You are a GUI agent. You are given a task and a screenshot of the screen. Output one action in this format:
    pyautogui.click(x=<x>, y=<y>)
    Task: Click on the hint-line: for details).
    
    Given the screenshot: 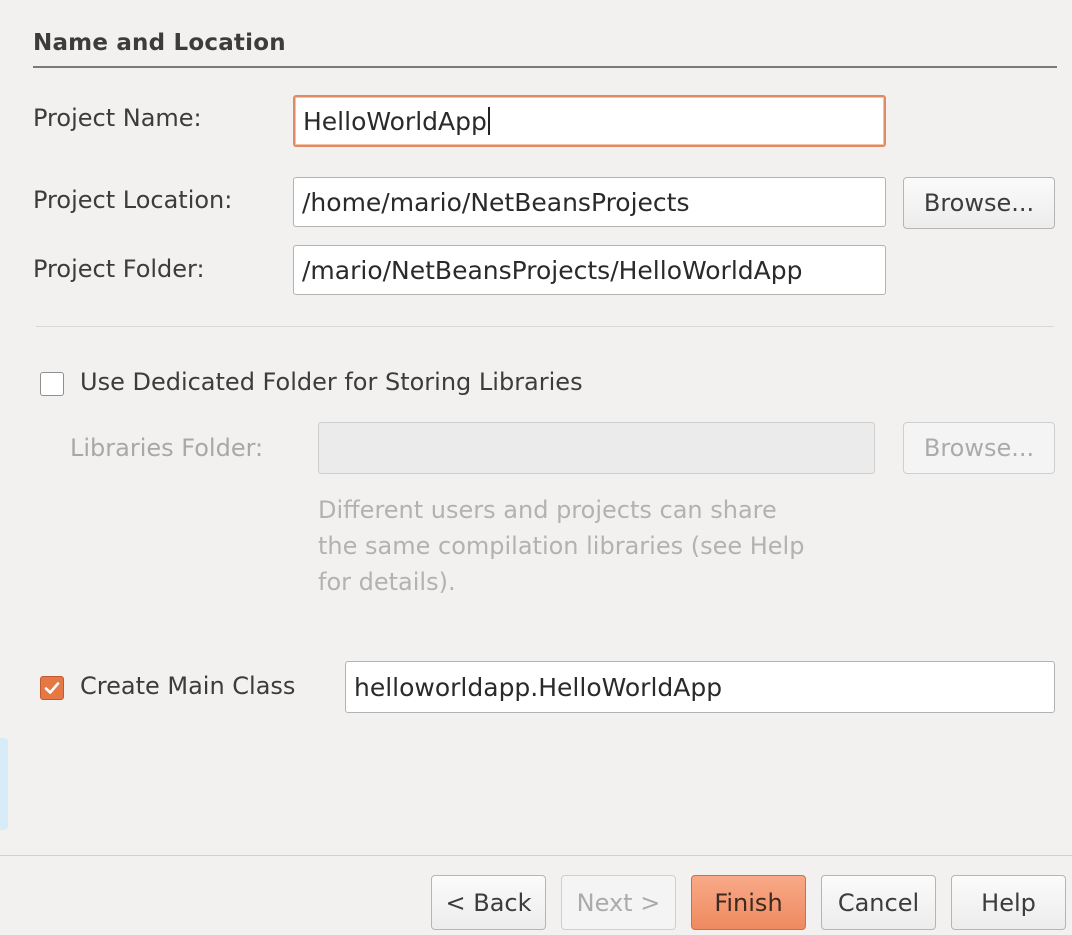 What is the action you would take?
    pyautogui.click(x=387, y=582)
    